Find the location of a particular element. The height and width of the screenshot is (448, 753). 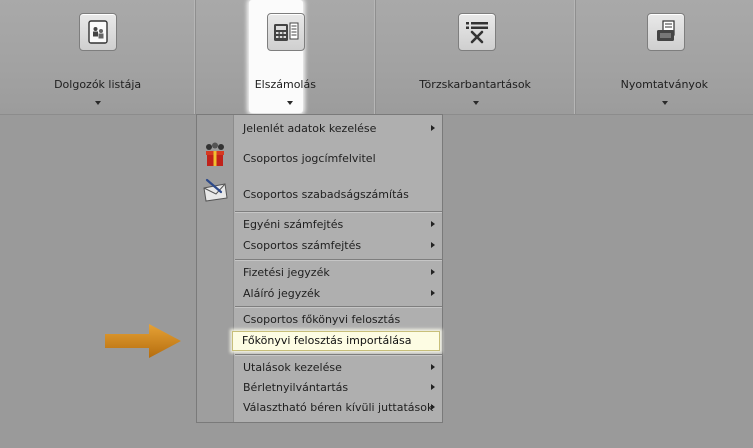

menu-item-ledger-split-import: Főkönyvi felosztás importálása is located at coordinates (336, 341).